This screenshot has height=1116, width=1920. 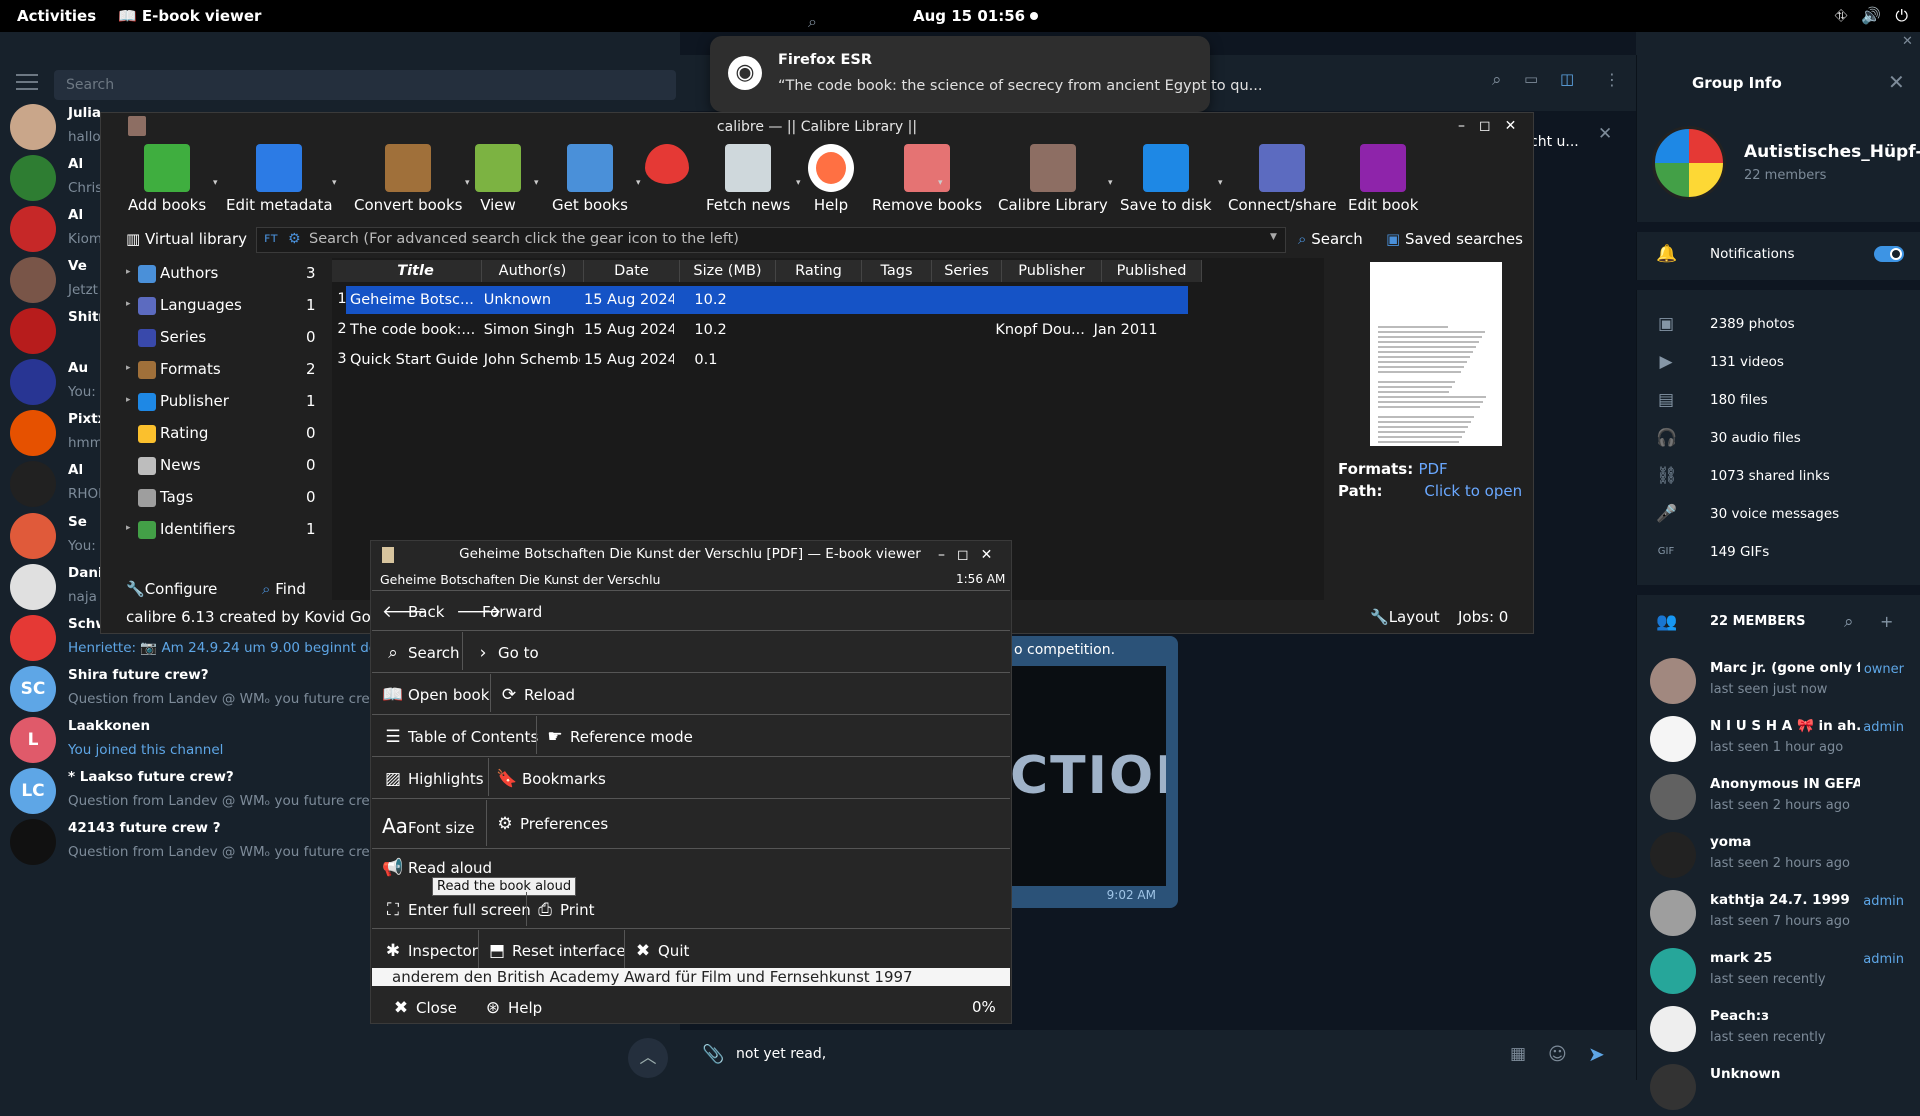 What do you see at coordinates (767, 300) in the screenshot?
I see `book-row: Geheime Botsc... Unknown 15 Aug 2024 10.2` at bounding box center [767, 300].